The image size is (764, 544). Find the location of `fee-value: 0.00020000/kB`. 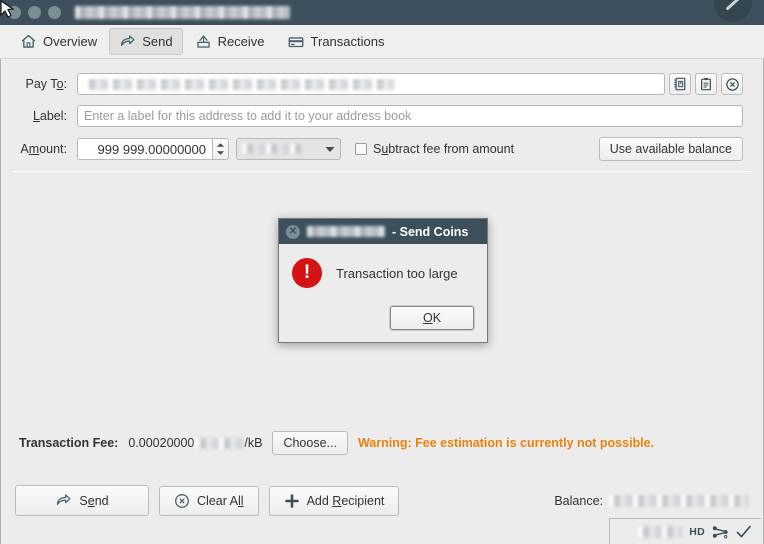

fee-value: 0.00020000/kB is located at coordinates (195, 443).